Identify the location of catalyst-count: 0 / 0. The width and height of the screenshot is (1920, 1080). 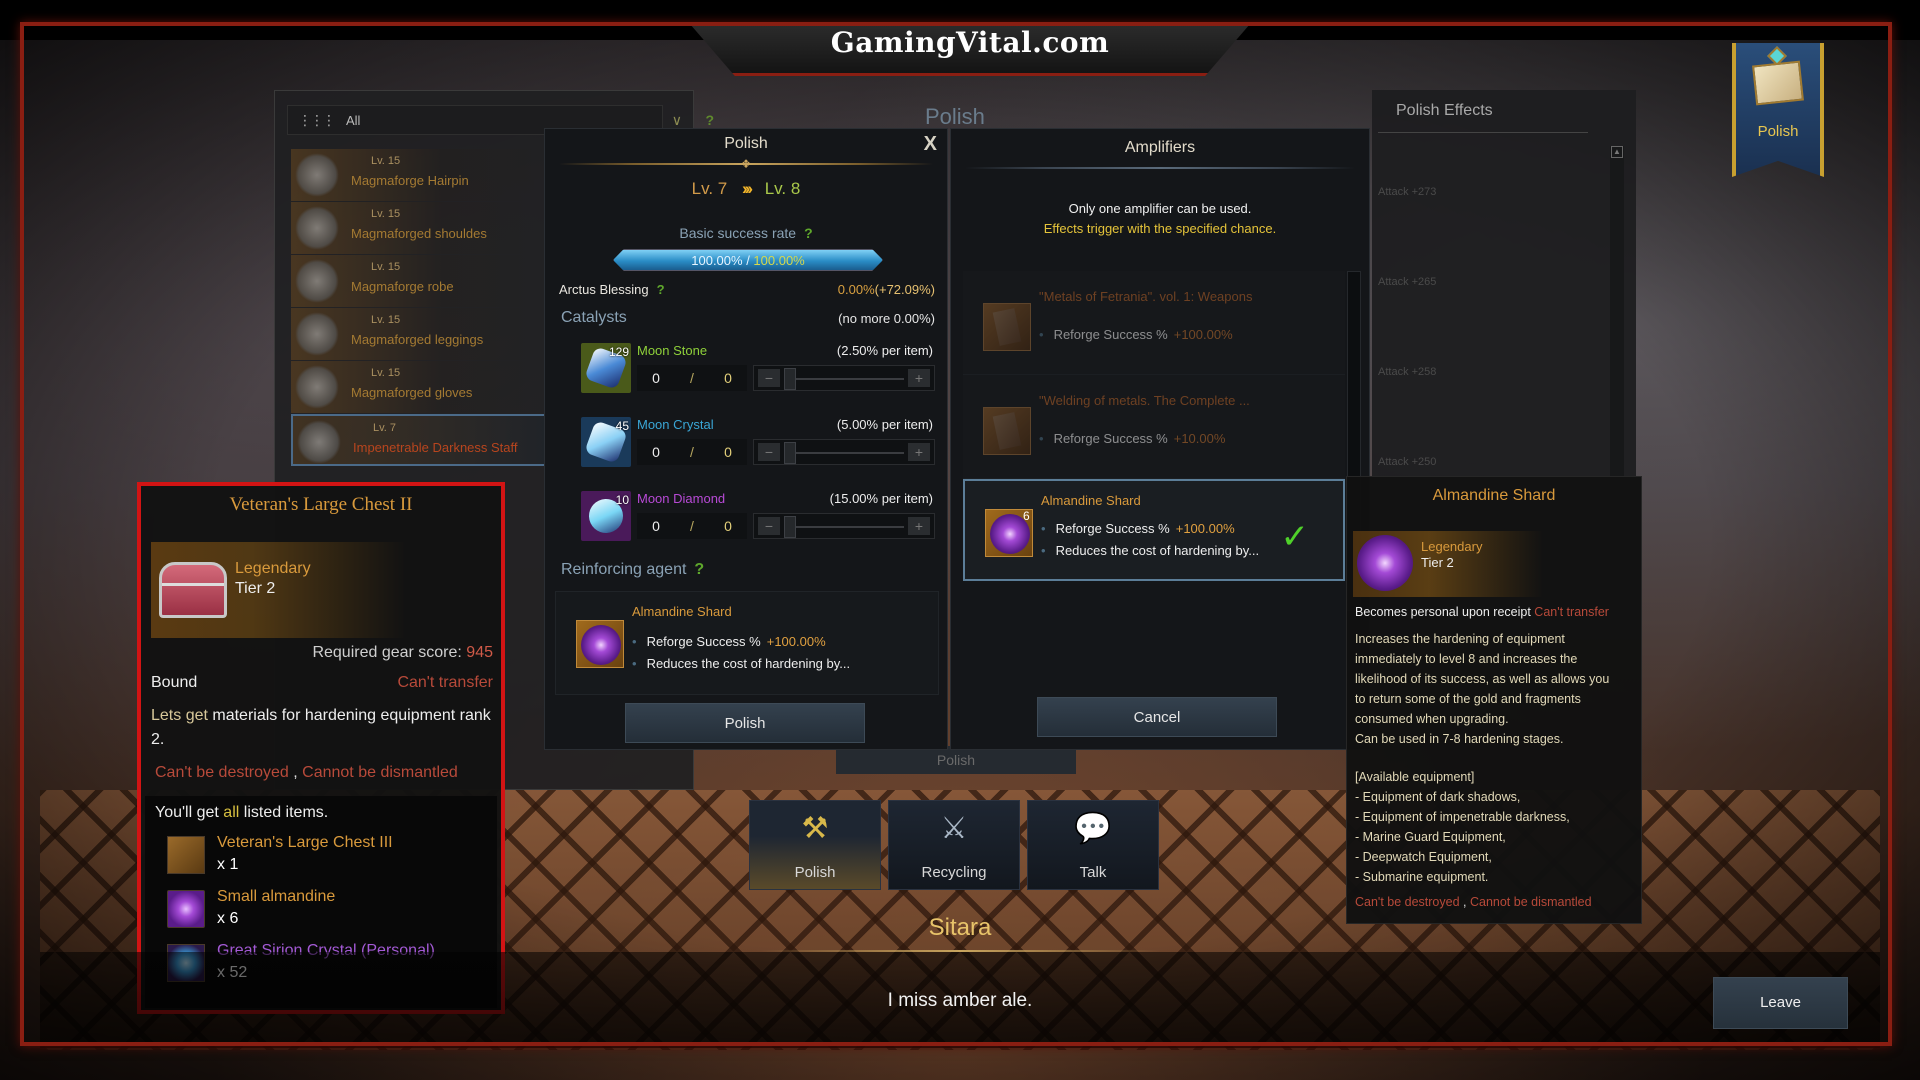
(692, 378).